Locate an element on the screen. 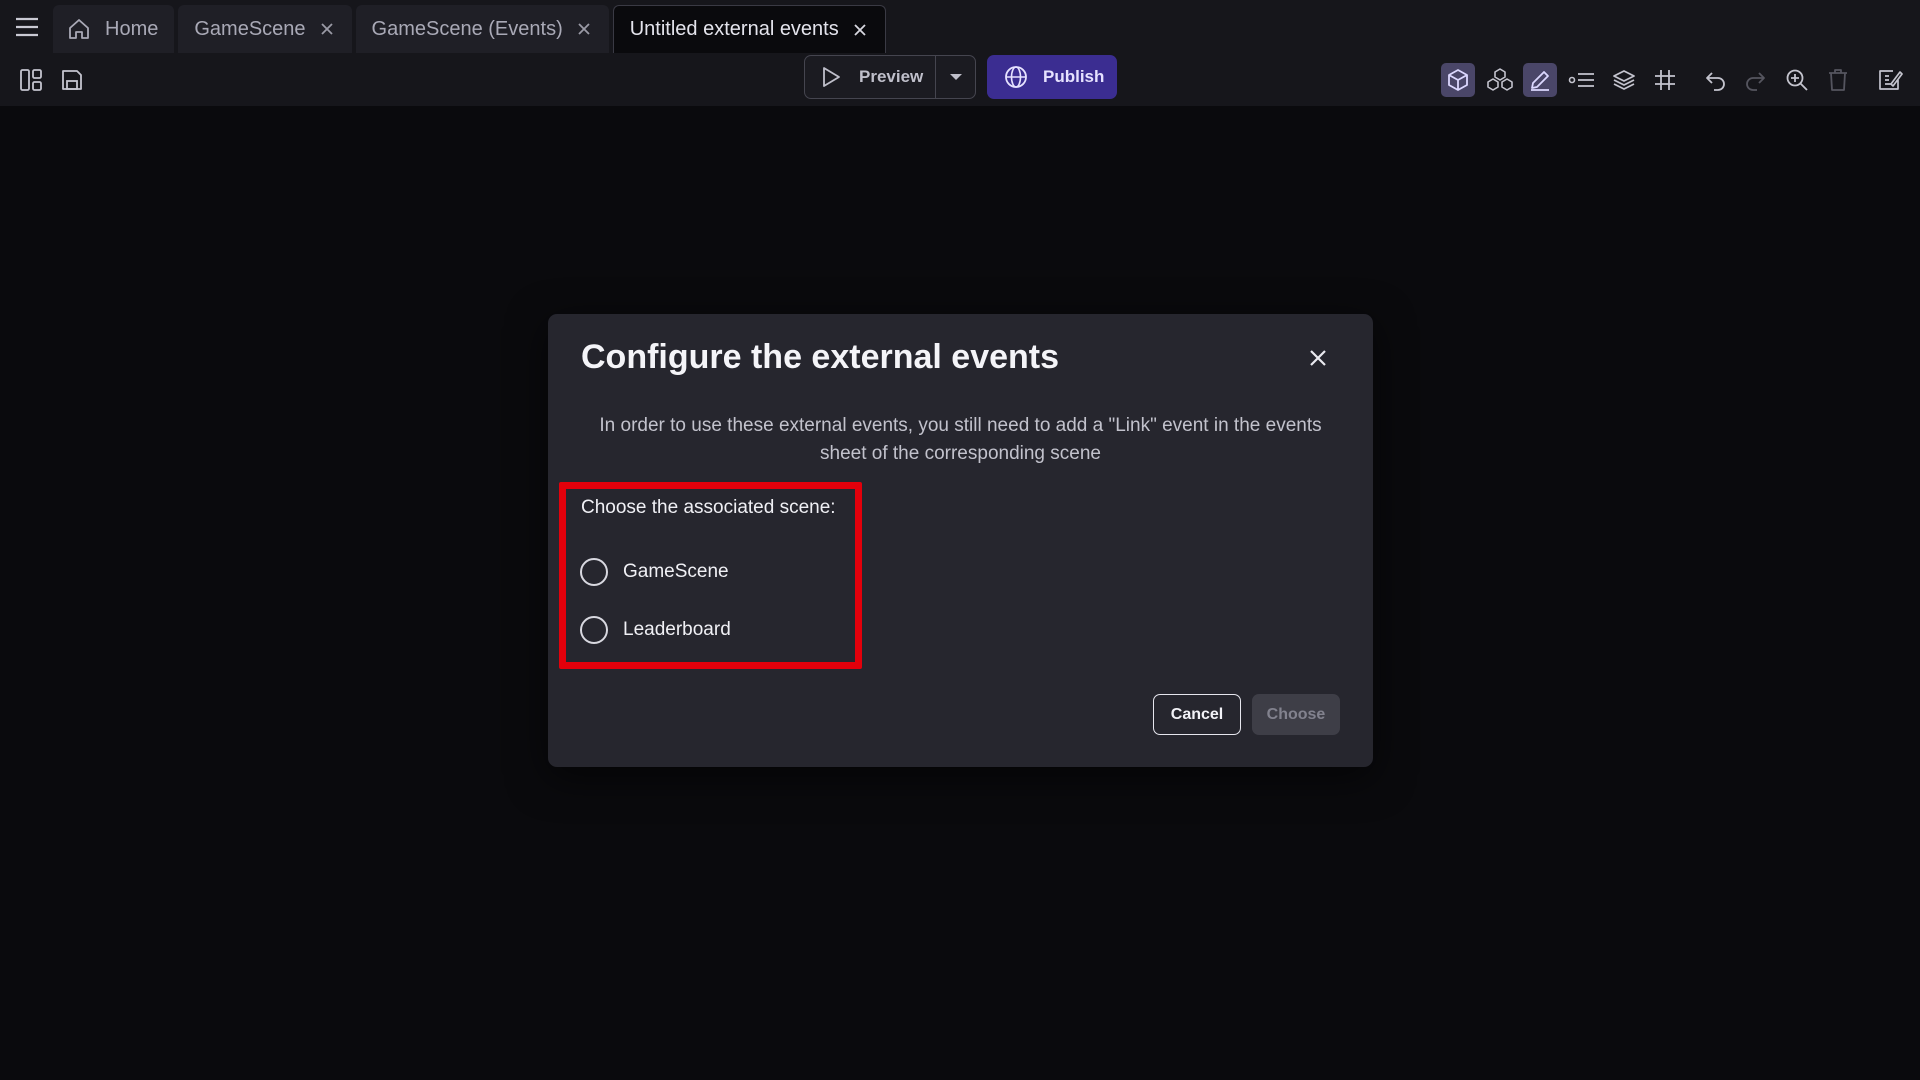  tab-label: GameScene (Events) is located at coordinates (467, 28).